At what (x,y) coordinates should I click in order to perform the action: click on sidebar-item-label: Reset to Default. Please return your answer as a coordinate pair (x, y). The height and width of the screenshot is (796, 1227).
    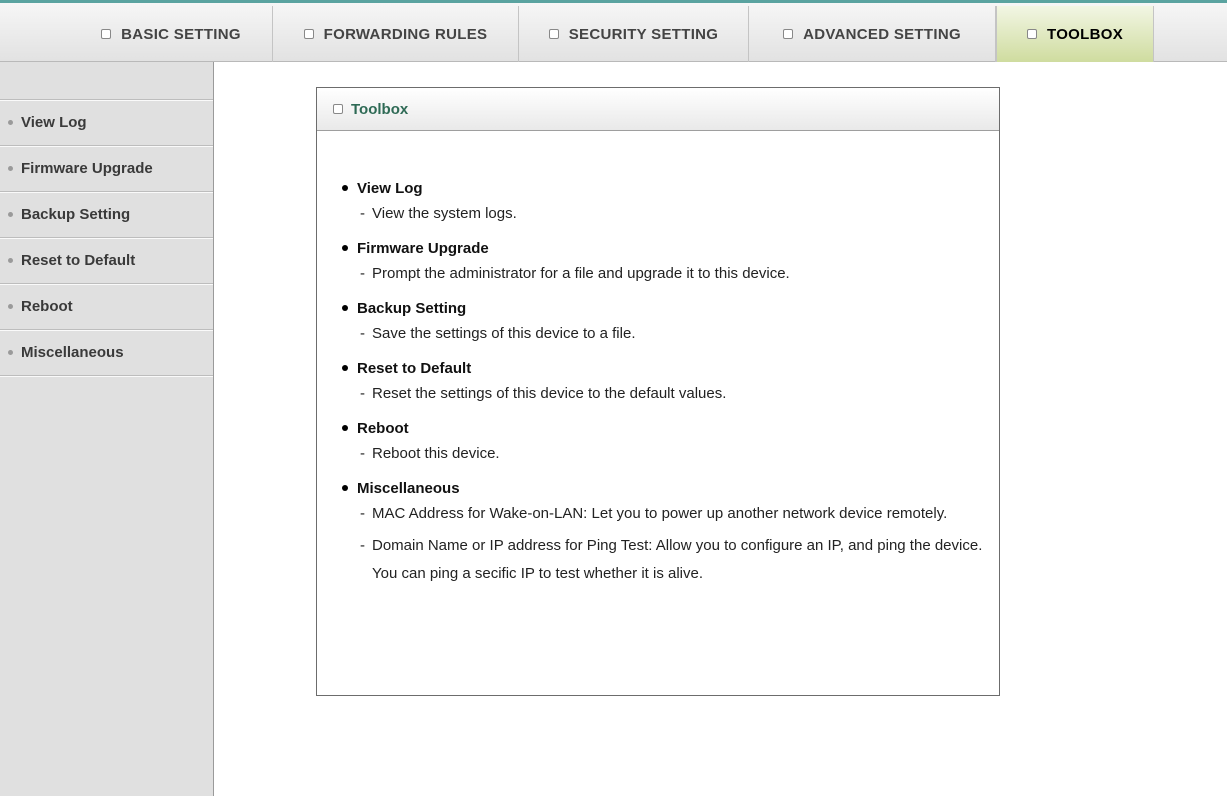
    Looking at the image, I should click on (78, 260).